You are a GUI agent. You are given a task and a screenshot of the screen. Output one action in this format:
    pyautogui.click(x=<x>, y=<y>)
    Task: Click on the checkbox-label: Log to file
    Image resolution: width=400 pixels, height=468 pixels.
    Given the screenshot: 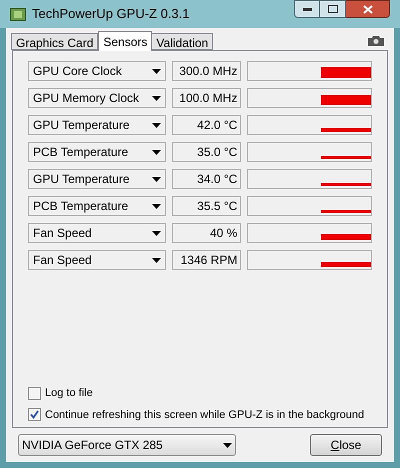 What is the action you would take?
    pyautogui.click(x=69, y=393)
    